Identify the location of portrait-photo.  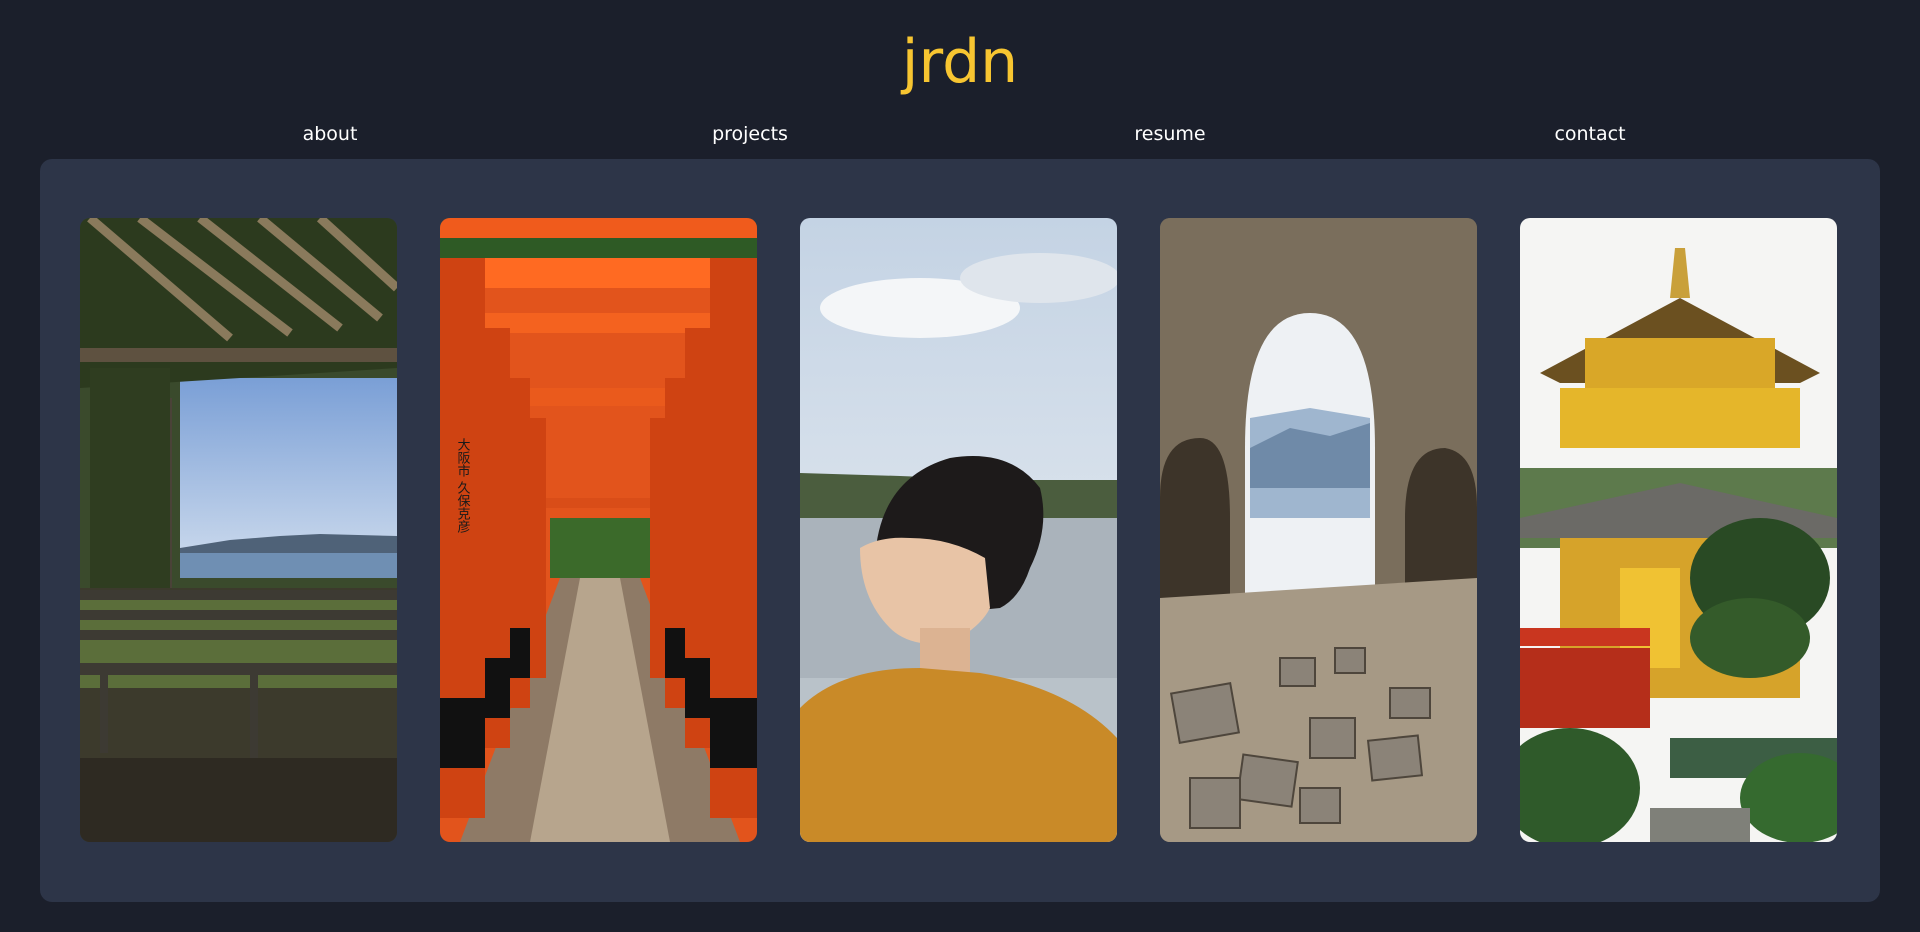
(958, 530).